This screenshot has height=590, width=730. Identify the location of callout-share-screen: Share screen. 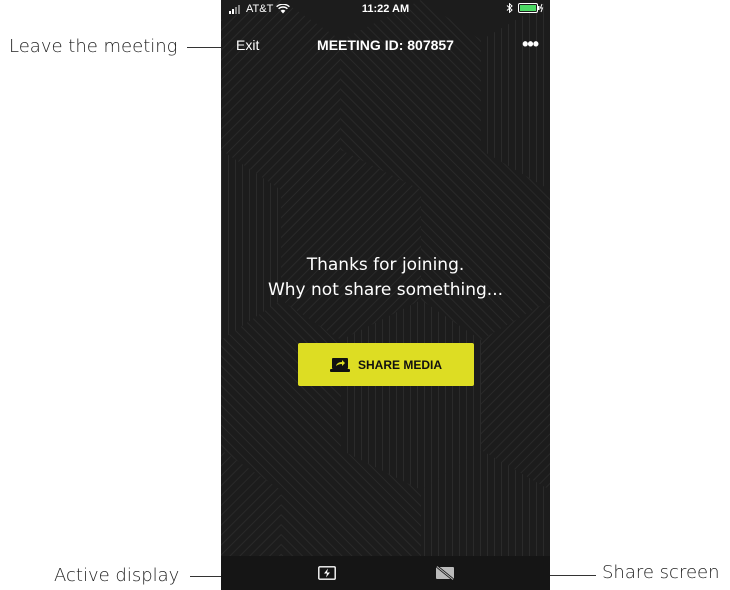
(661, 572).